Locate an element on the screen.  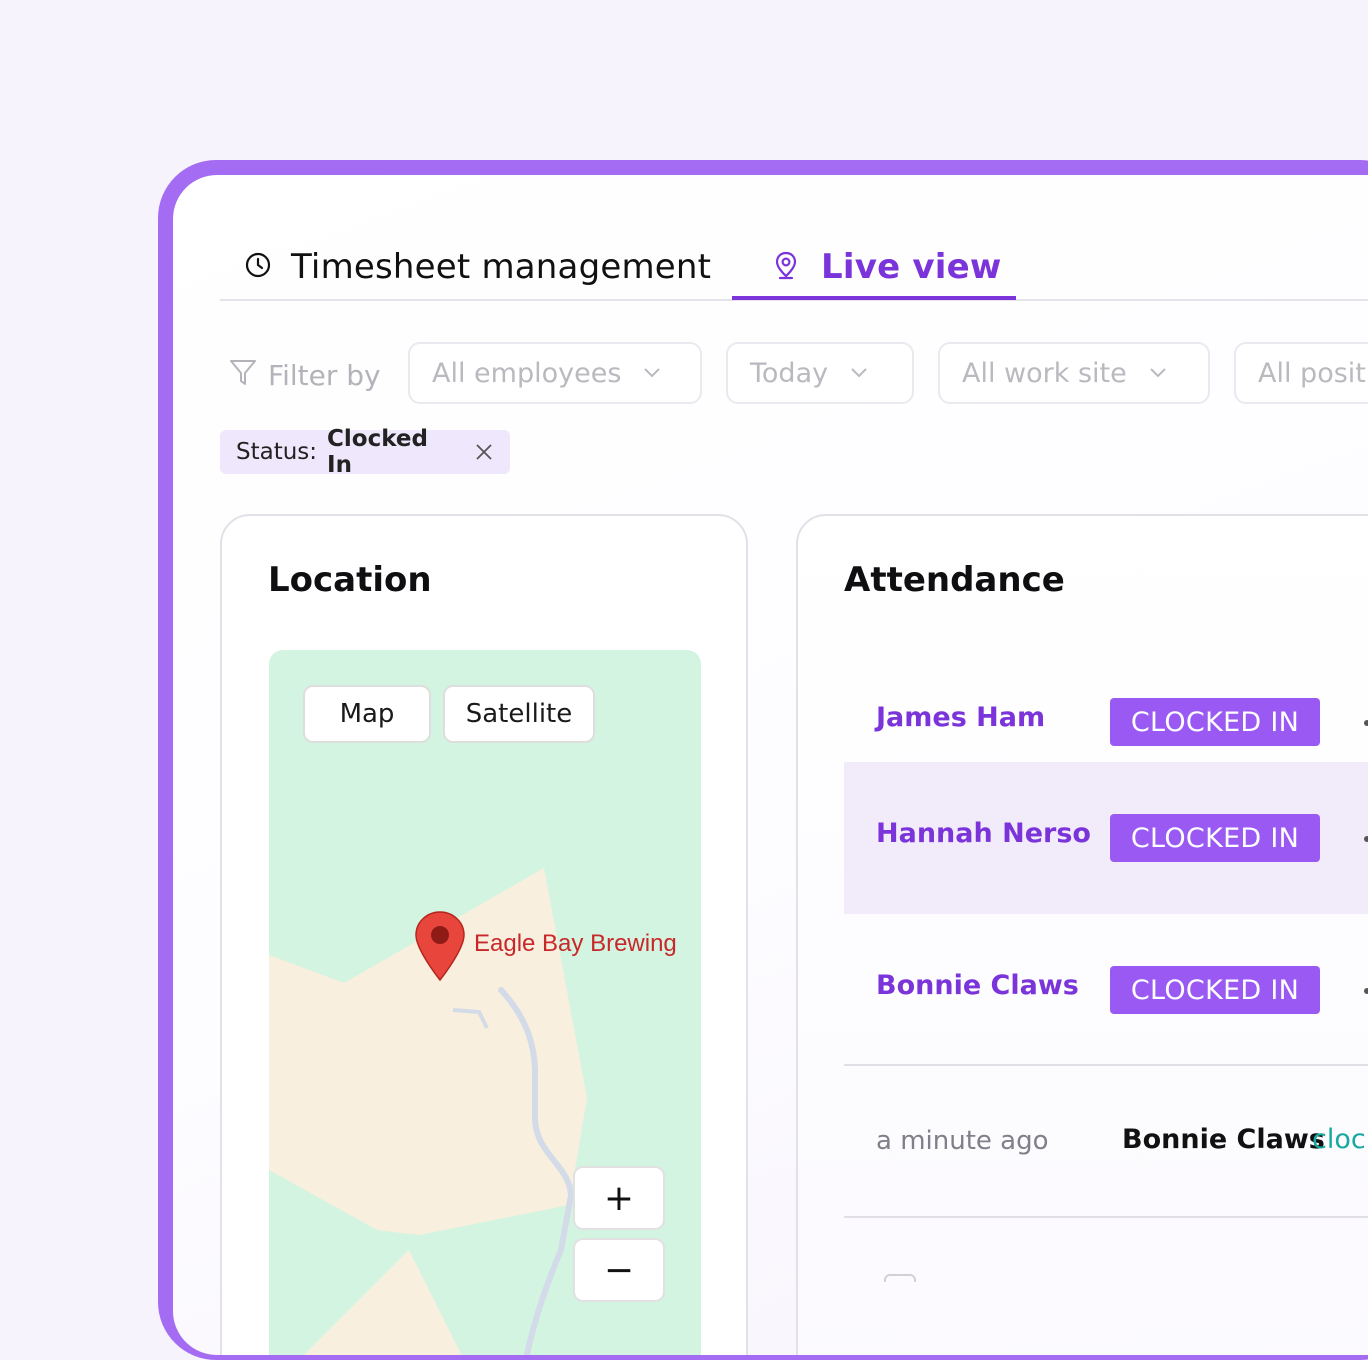
activity-item: a minute ago Bonnie Claws cloc is located at coordinates (1106, 1142).